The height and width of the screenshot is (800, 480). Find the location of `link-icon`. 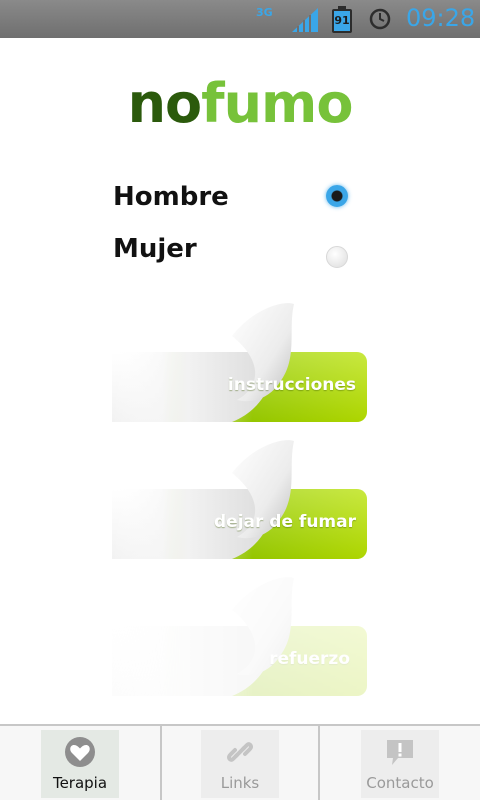

link-icon is located at coordinates (240, 752).